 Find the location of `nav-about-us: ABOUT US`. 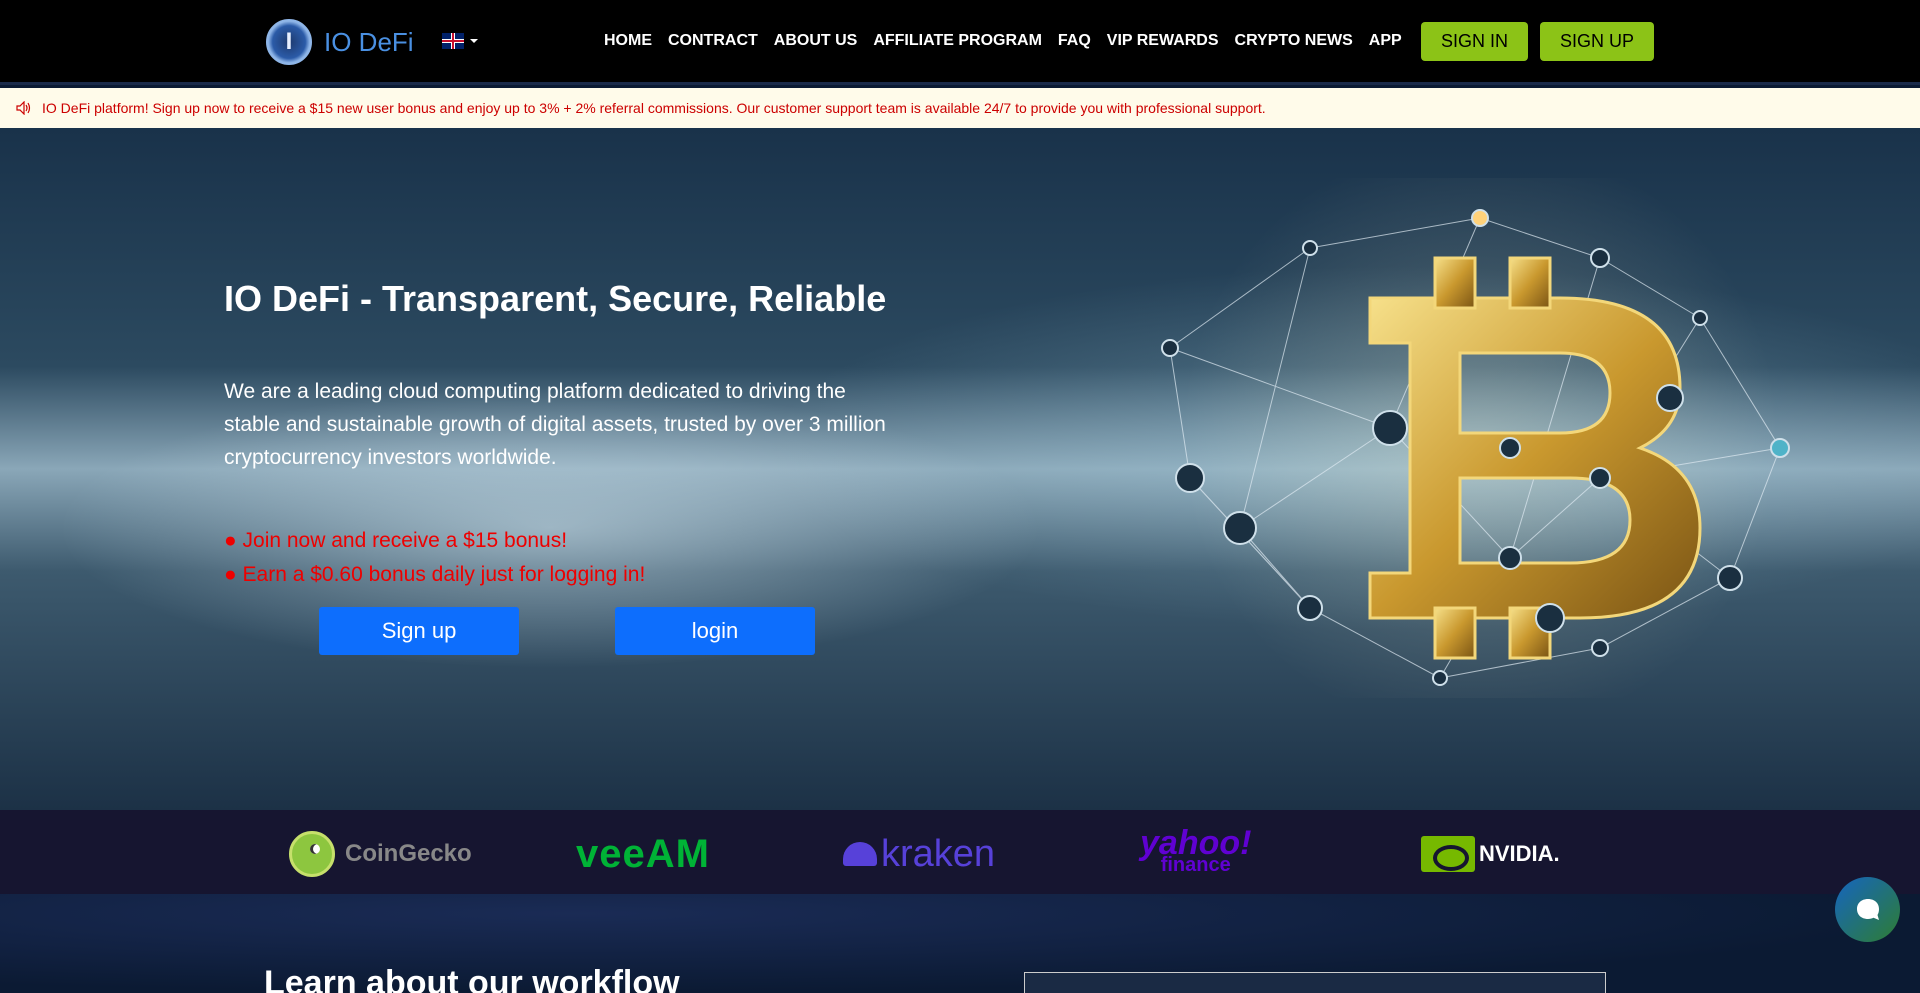

nav-about-us: ABOUT US is located at coordinates (816, 41).